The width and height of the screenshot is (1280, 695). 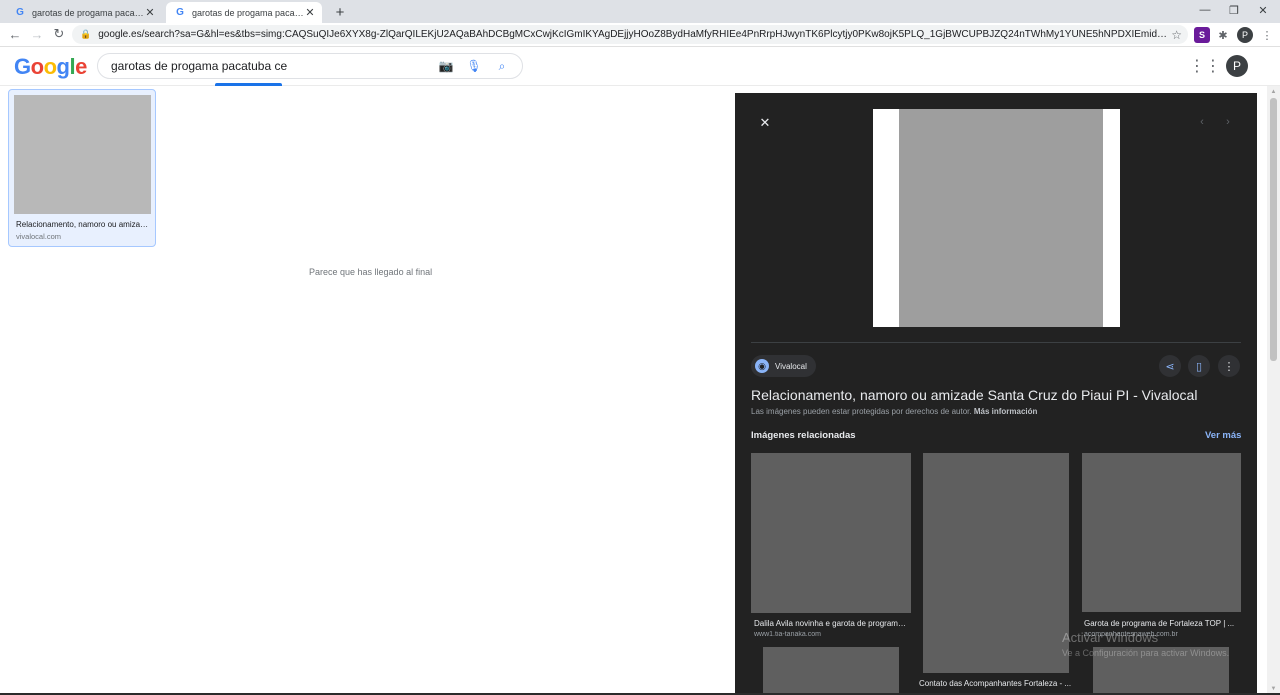 I want to click on account-avatar: P, so click(x=1237, y=66).